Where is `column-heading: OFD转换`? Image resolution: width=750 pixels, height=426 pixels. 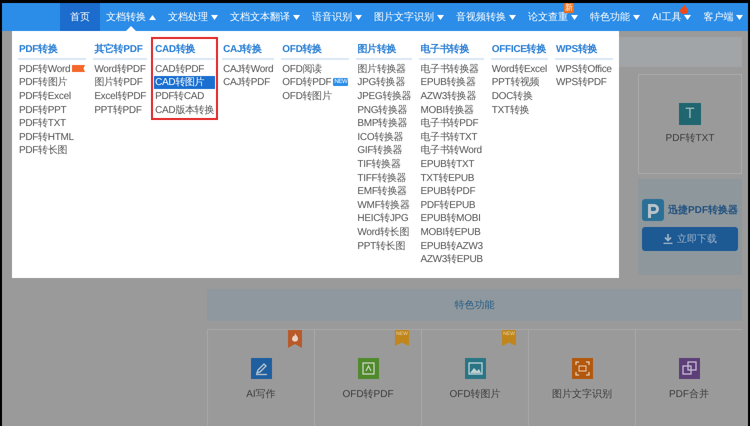 column-heading: OFD转换 is located at coordinates (315, 50).